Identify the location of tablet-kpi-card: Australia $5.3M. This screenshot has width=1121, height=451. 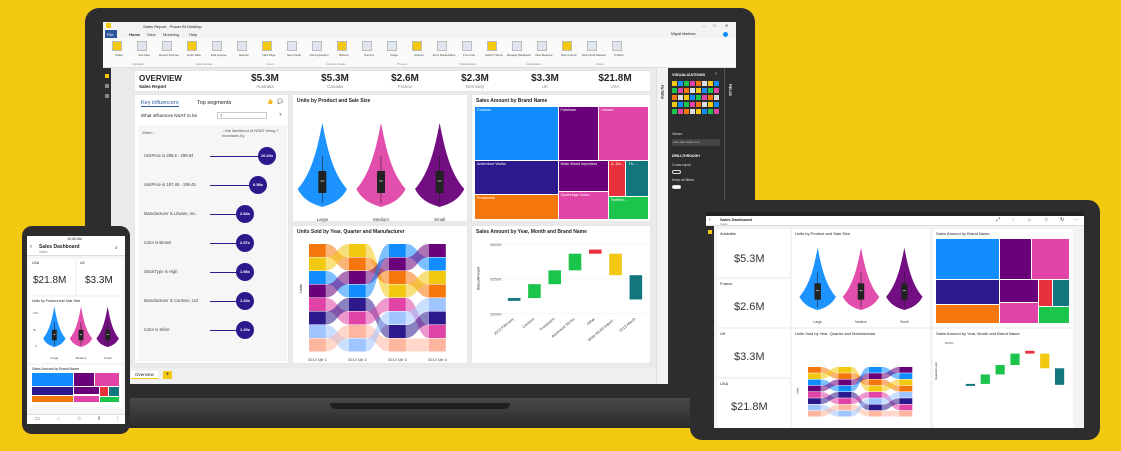
(753, 253).